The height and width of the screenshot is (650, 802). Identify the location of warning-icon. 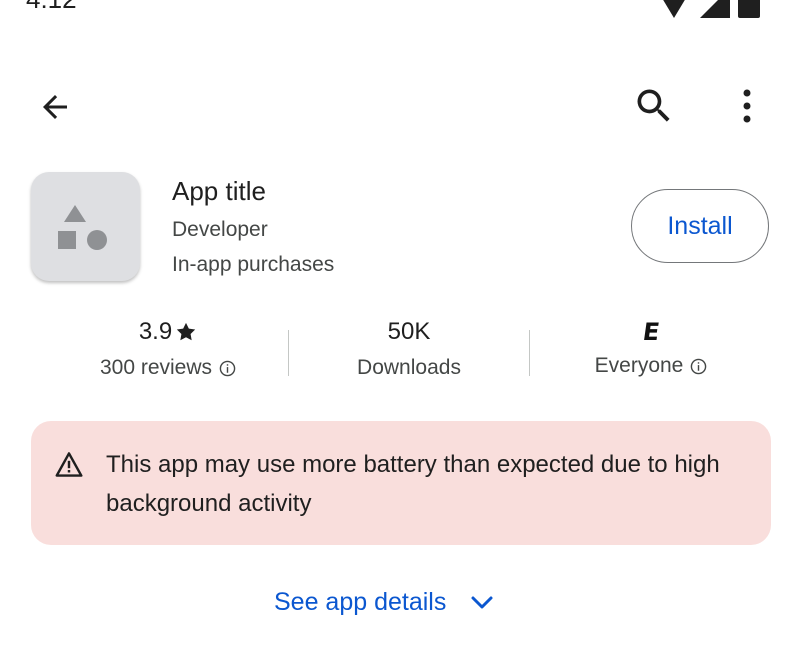
(69, 467).